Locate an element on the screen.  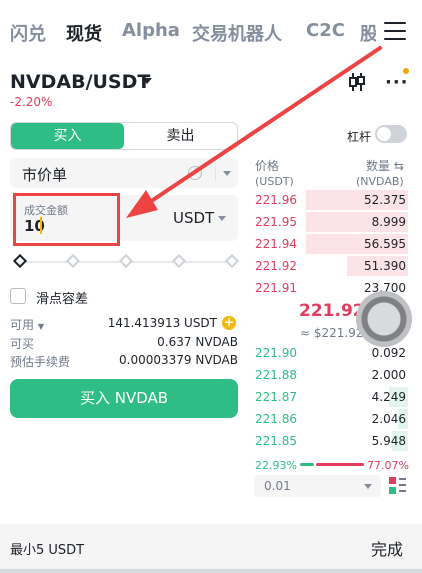
divider is located at coordinates (215, 173).